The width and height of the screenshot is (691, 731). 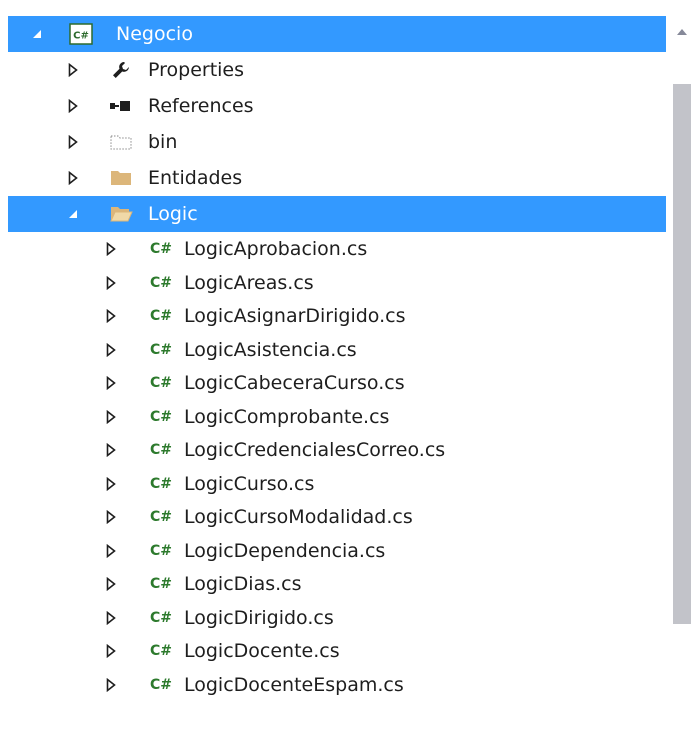 I want to click on file-label: LogicCursoModalidad.cs, so click(x=298, y=517).